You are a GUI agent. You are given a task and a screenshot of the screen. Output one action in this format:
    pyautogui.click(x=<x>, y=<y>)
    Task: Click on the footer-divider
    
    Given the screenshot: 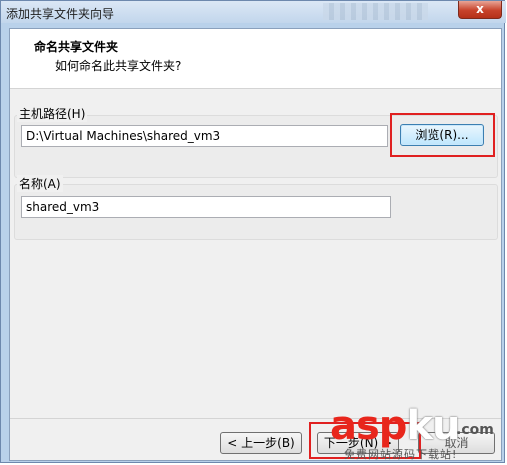 What is the action you would take?
    pyautogui.click(x=255, y=418)
    